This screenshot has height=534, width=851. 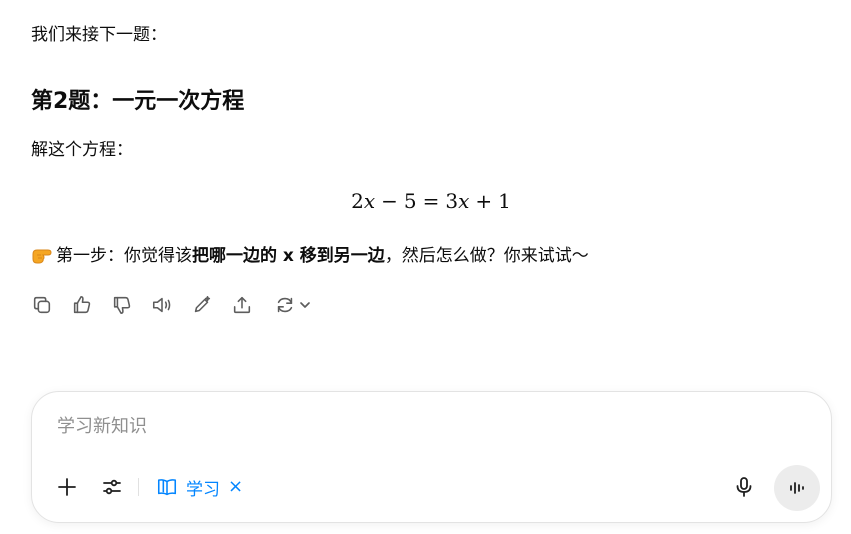 I want to click on read-aloud-icon, so click(x=161, y=305).